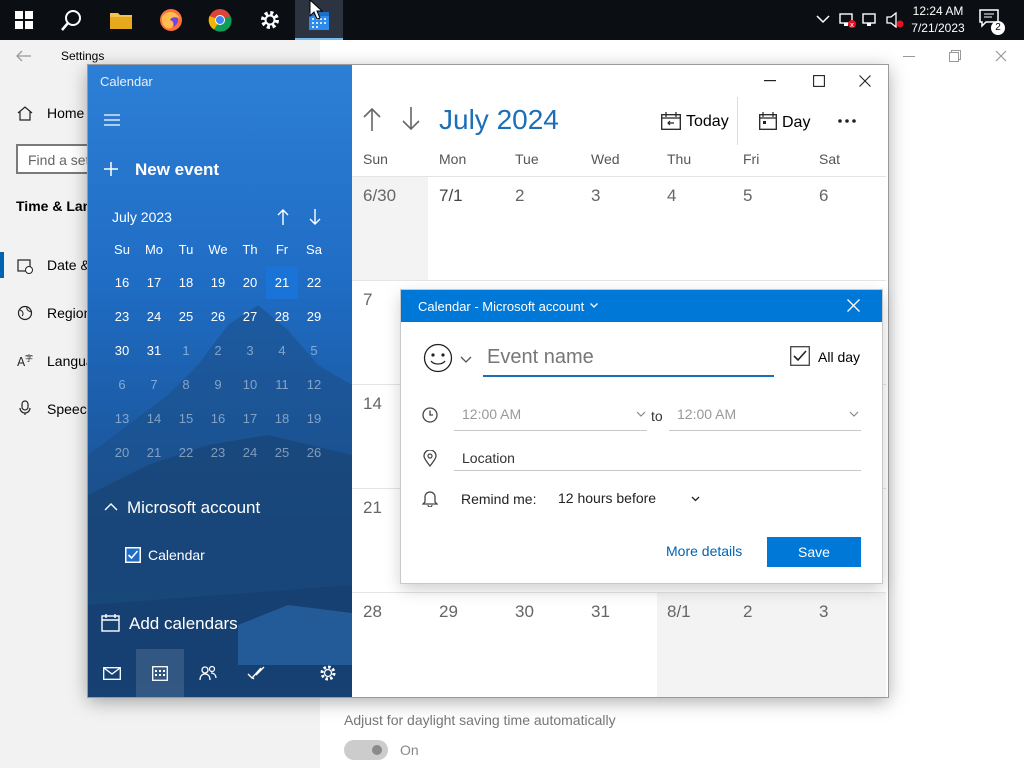 Image resolution: width=1024 pixels, height=768 pixels. What do you see at coordinates (379, 196) in the screenshot?
I see `month-day-cell: 6/30` at bounding box center [379, 196].